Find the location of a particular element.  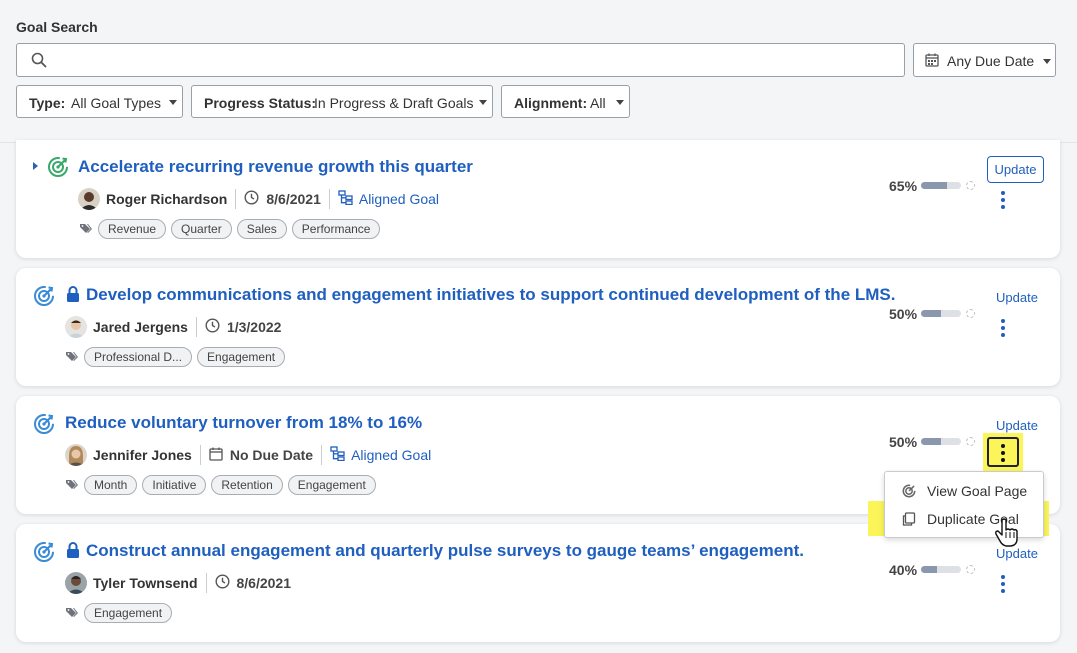

due-date-value: Any Due Date is located at coordinates (991, 61).